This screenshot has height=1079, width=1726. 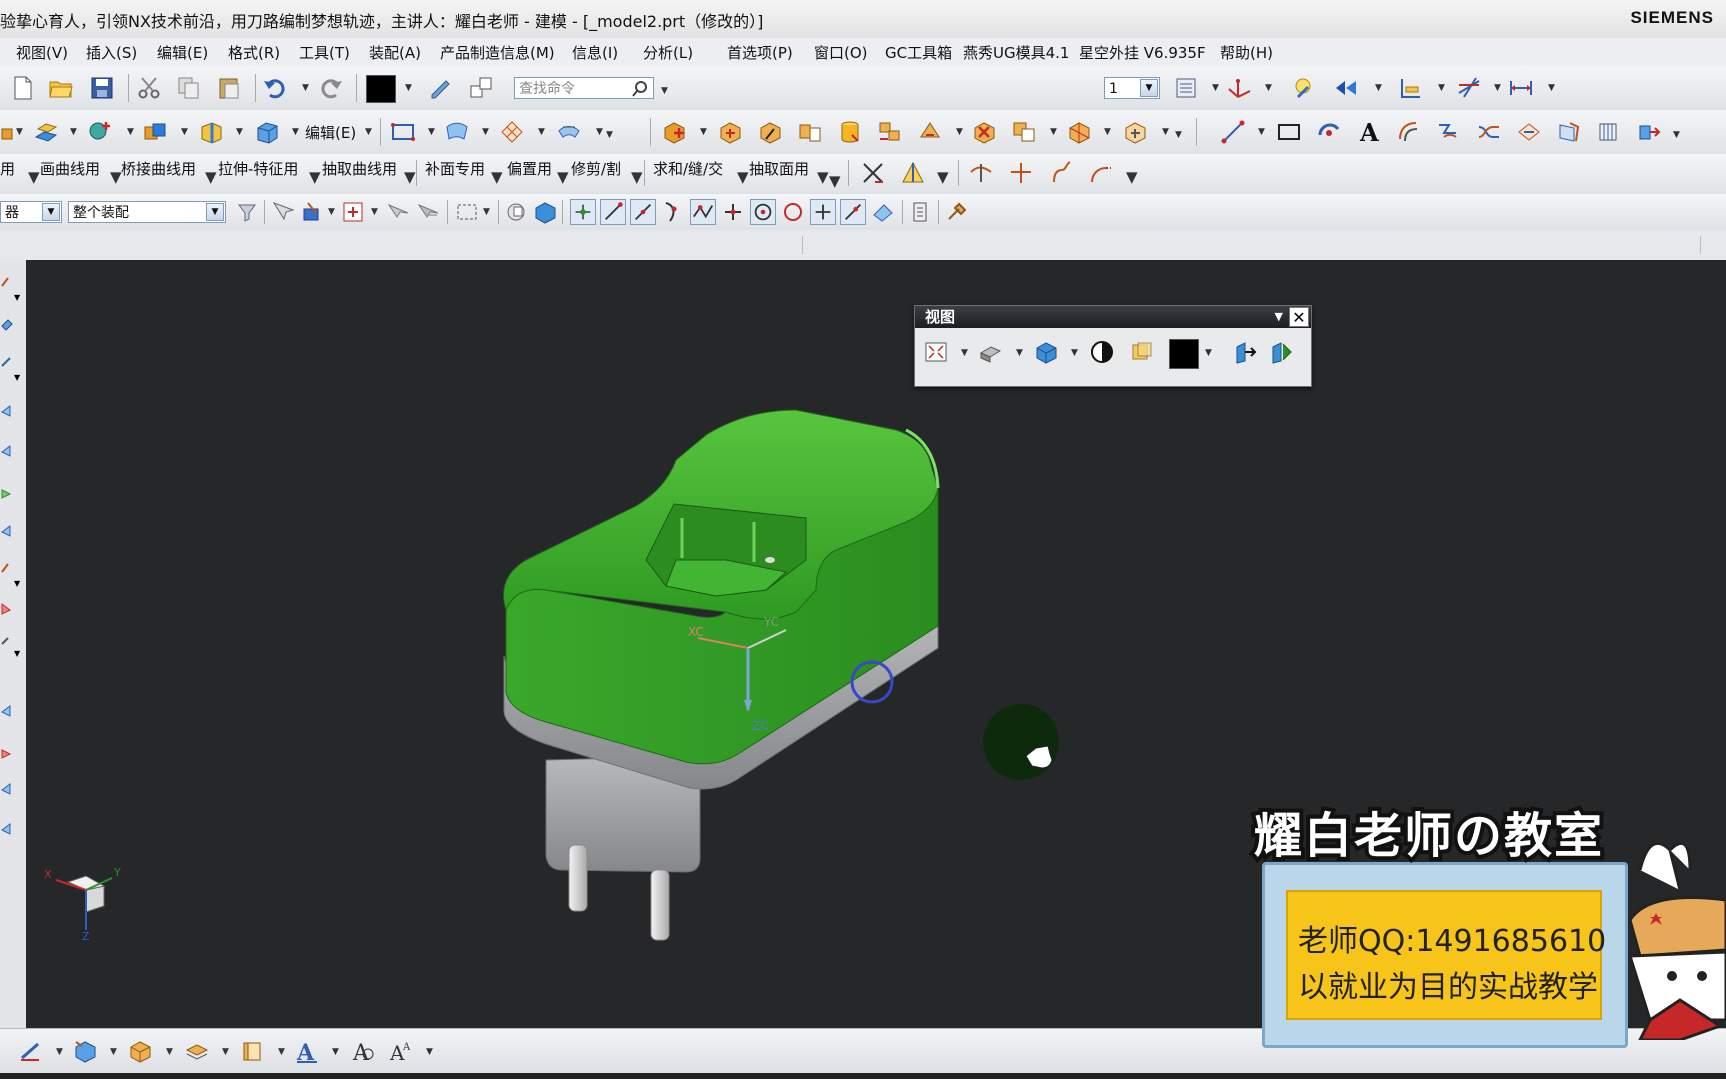 I want to click on offset-surface-icon, so click(x=569, y=132).